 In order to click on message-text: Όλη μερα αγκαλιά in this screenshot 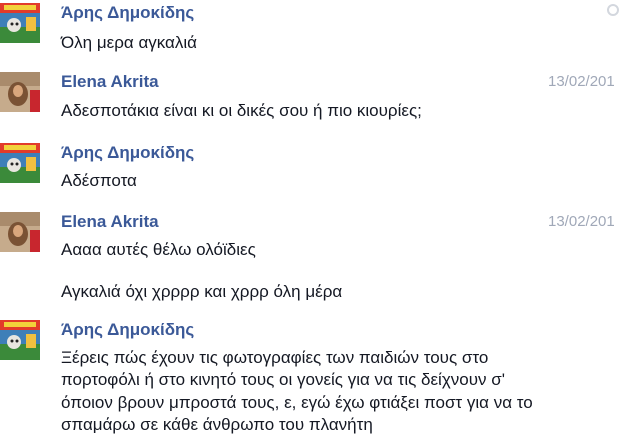, I will do `click(129, 42)`.